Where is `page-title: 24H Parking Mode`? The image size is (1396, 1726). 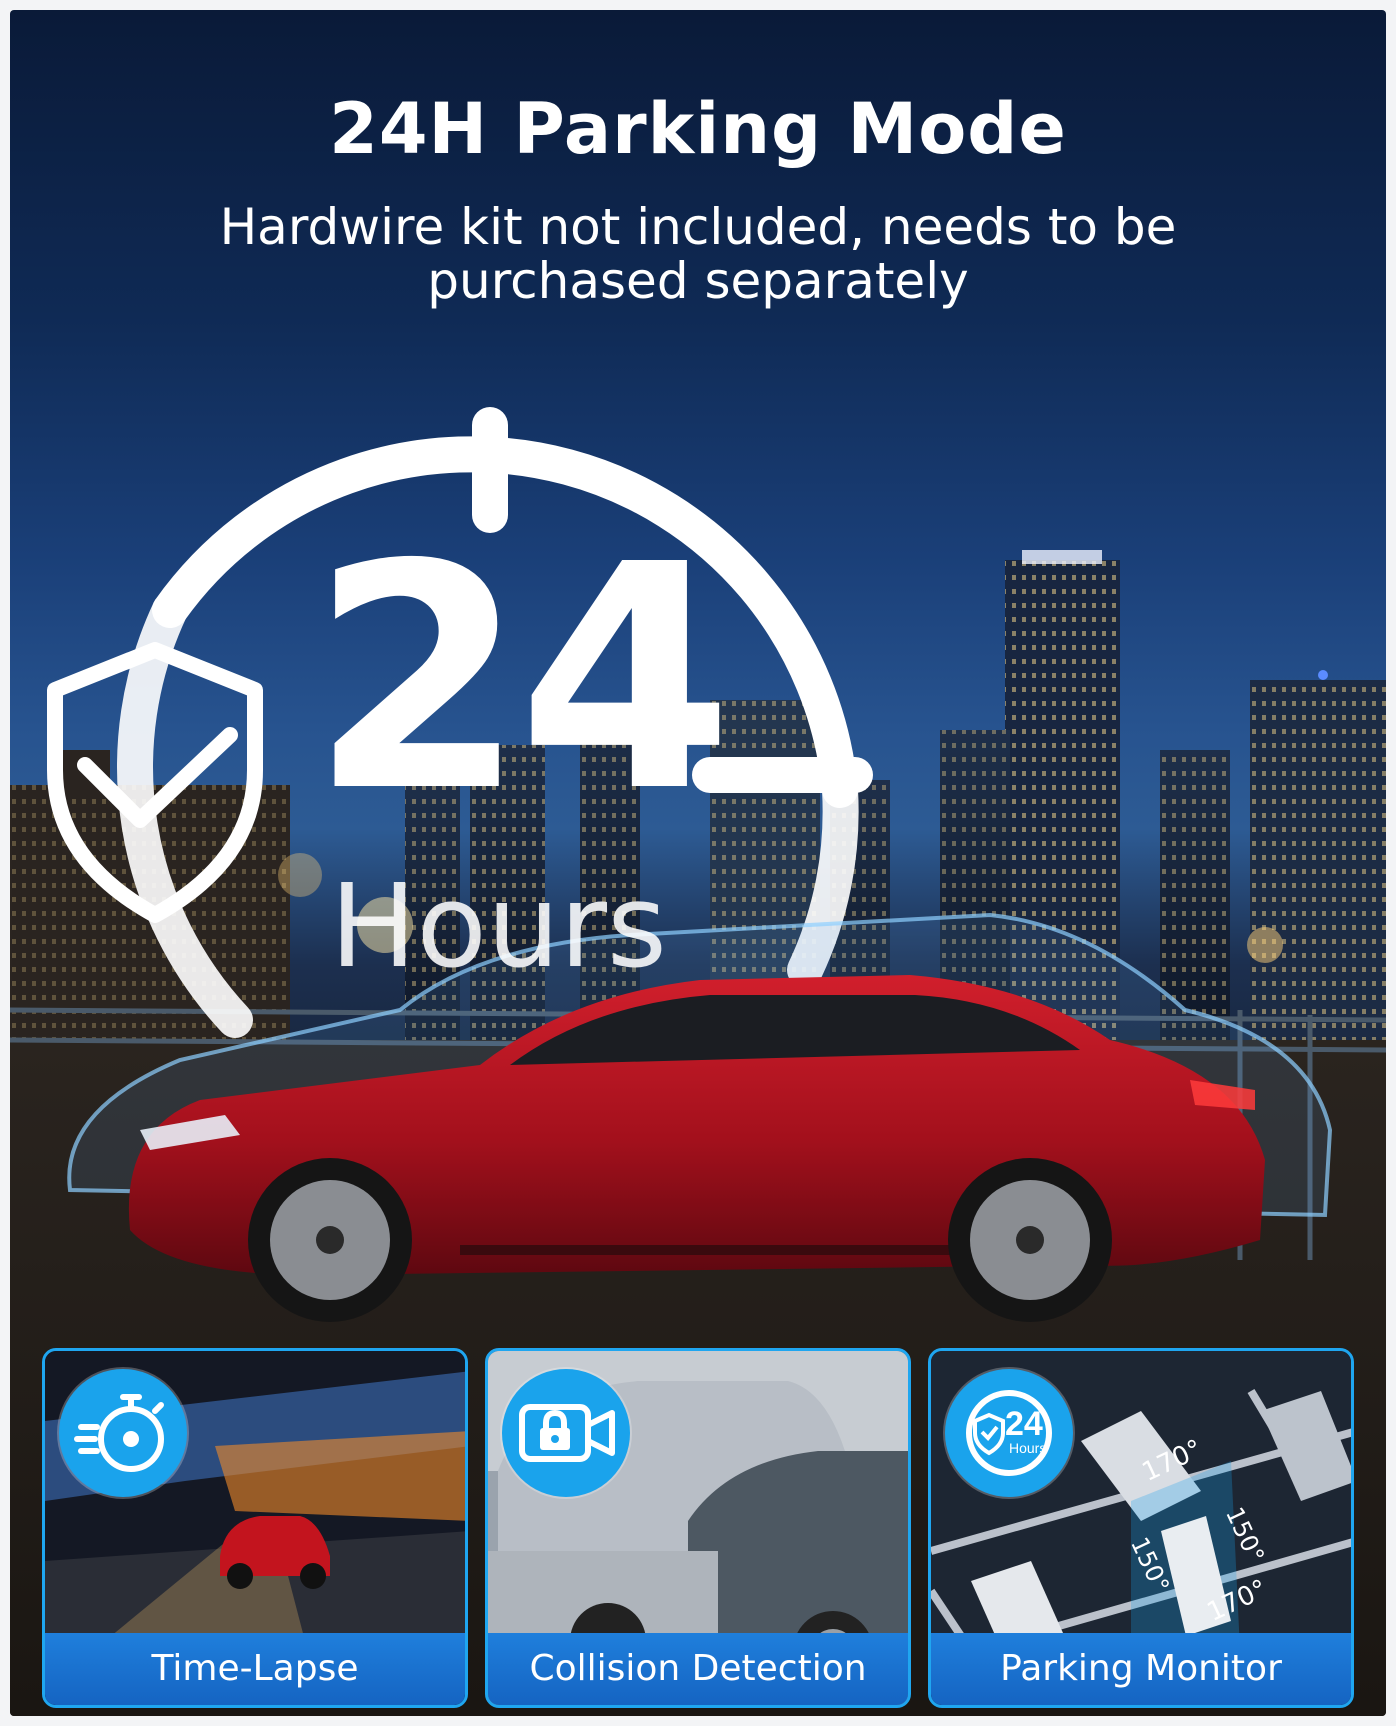 page-title: 24H Parking Mode is located at coordinates (698, 129).